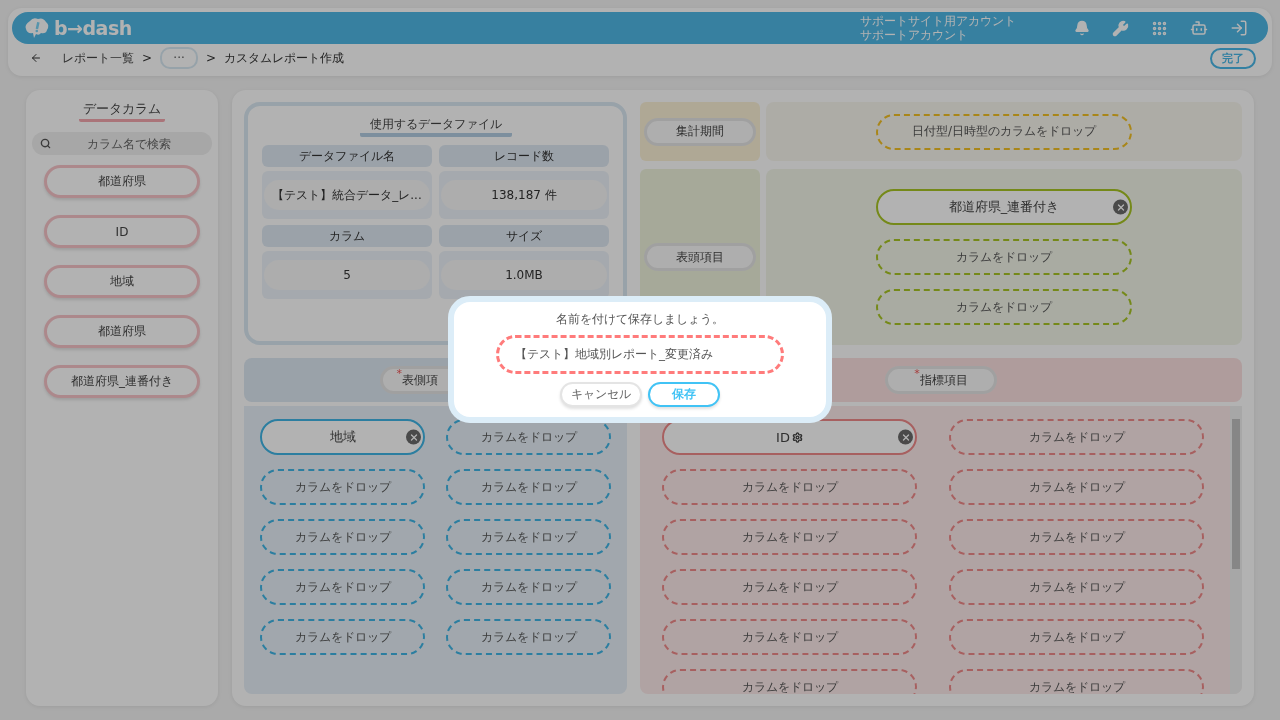 The height and width of the screenshot is (720, 1280). I want to click on grid-icon, so click(1159, 28).